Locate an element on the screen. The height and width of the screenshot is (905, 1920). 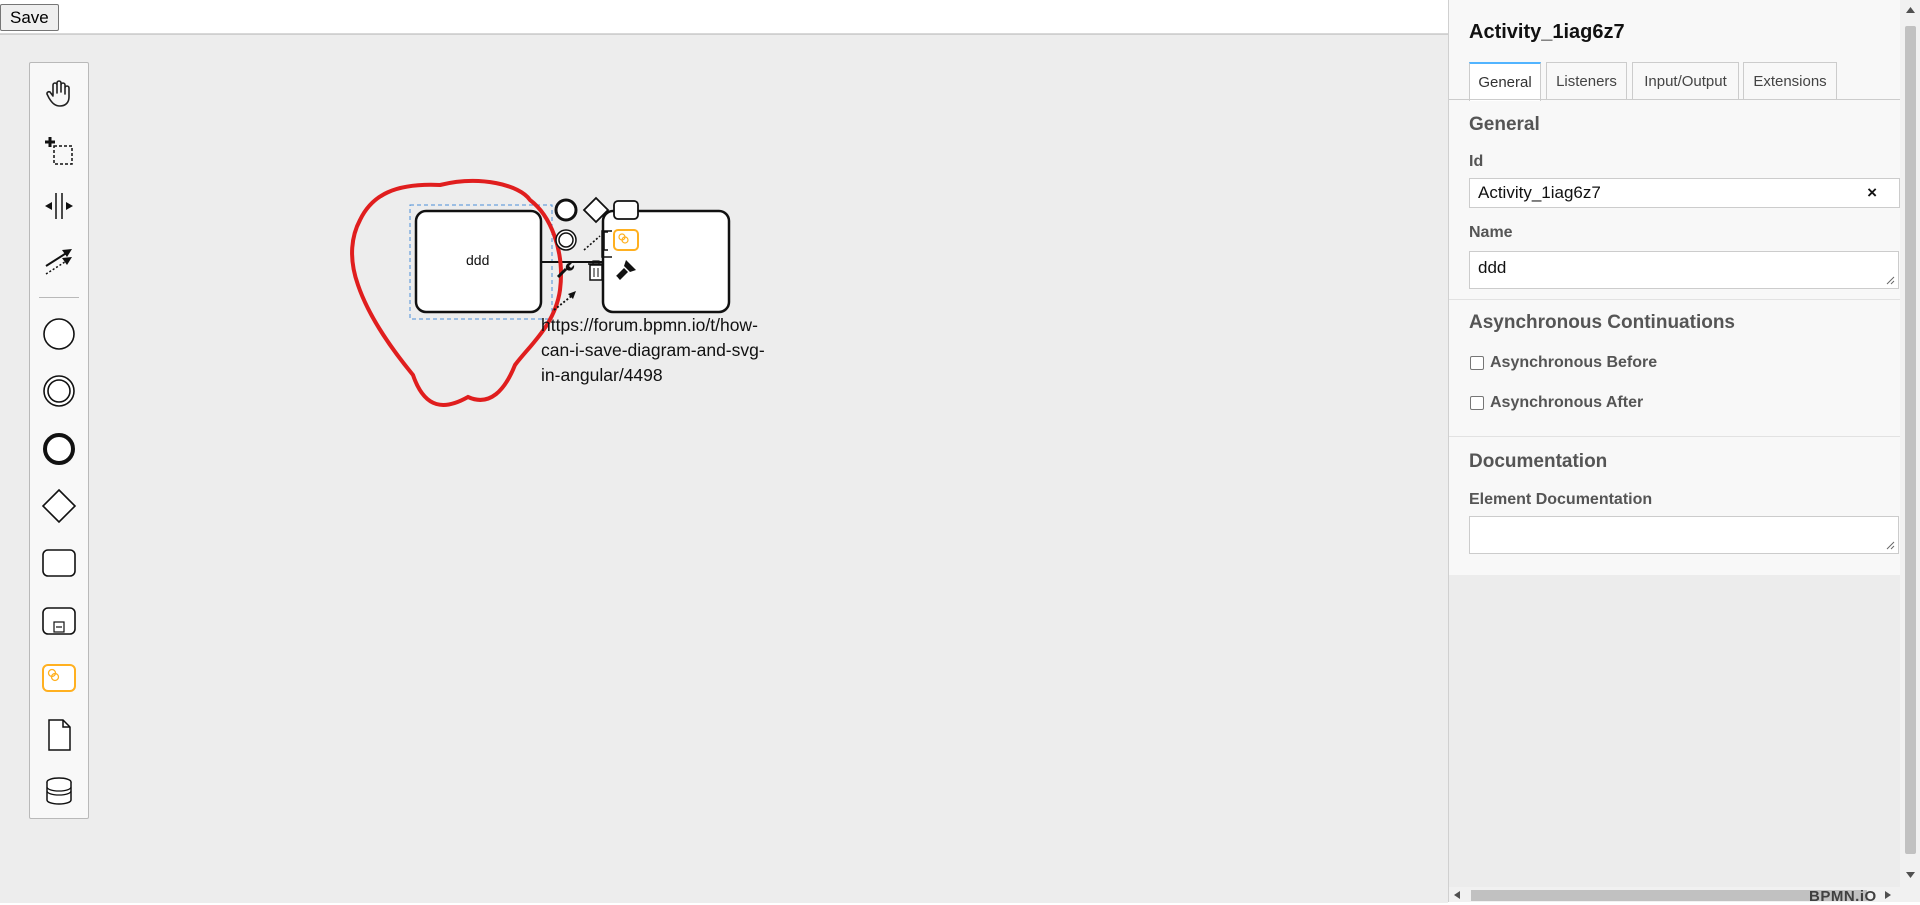
trash-icon is located at coordinates (596, 270).